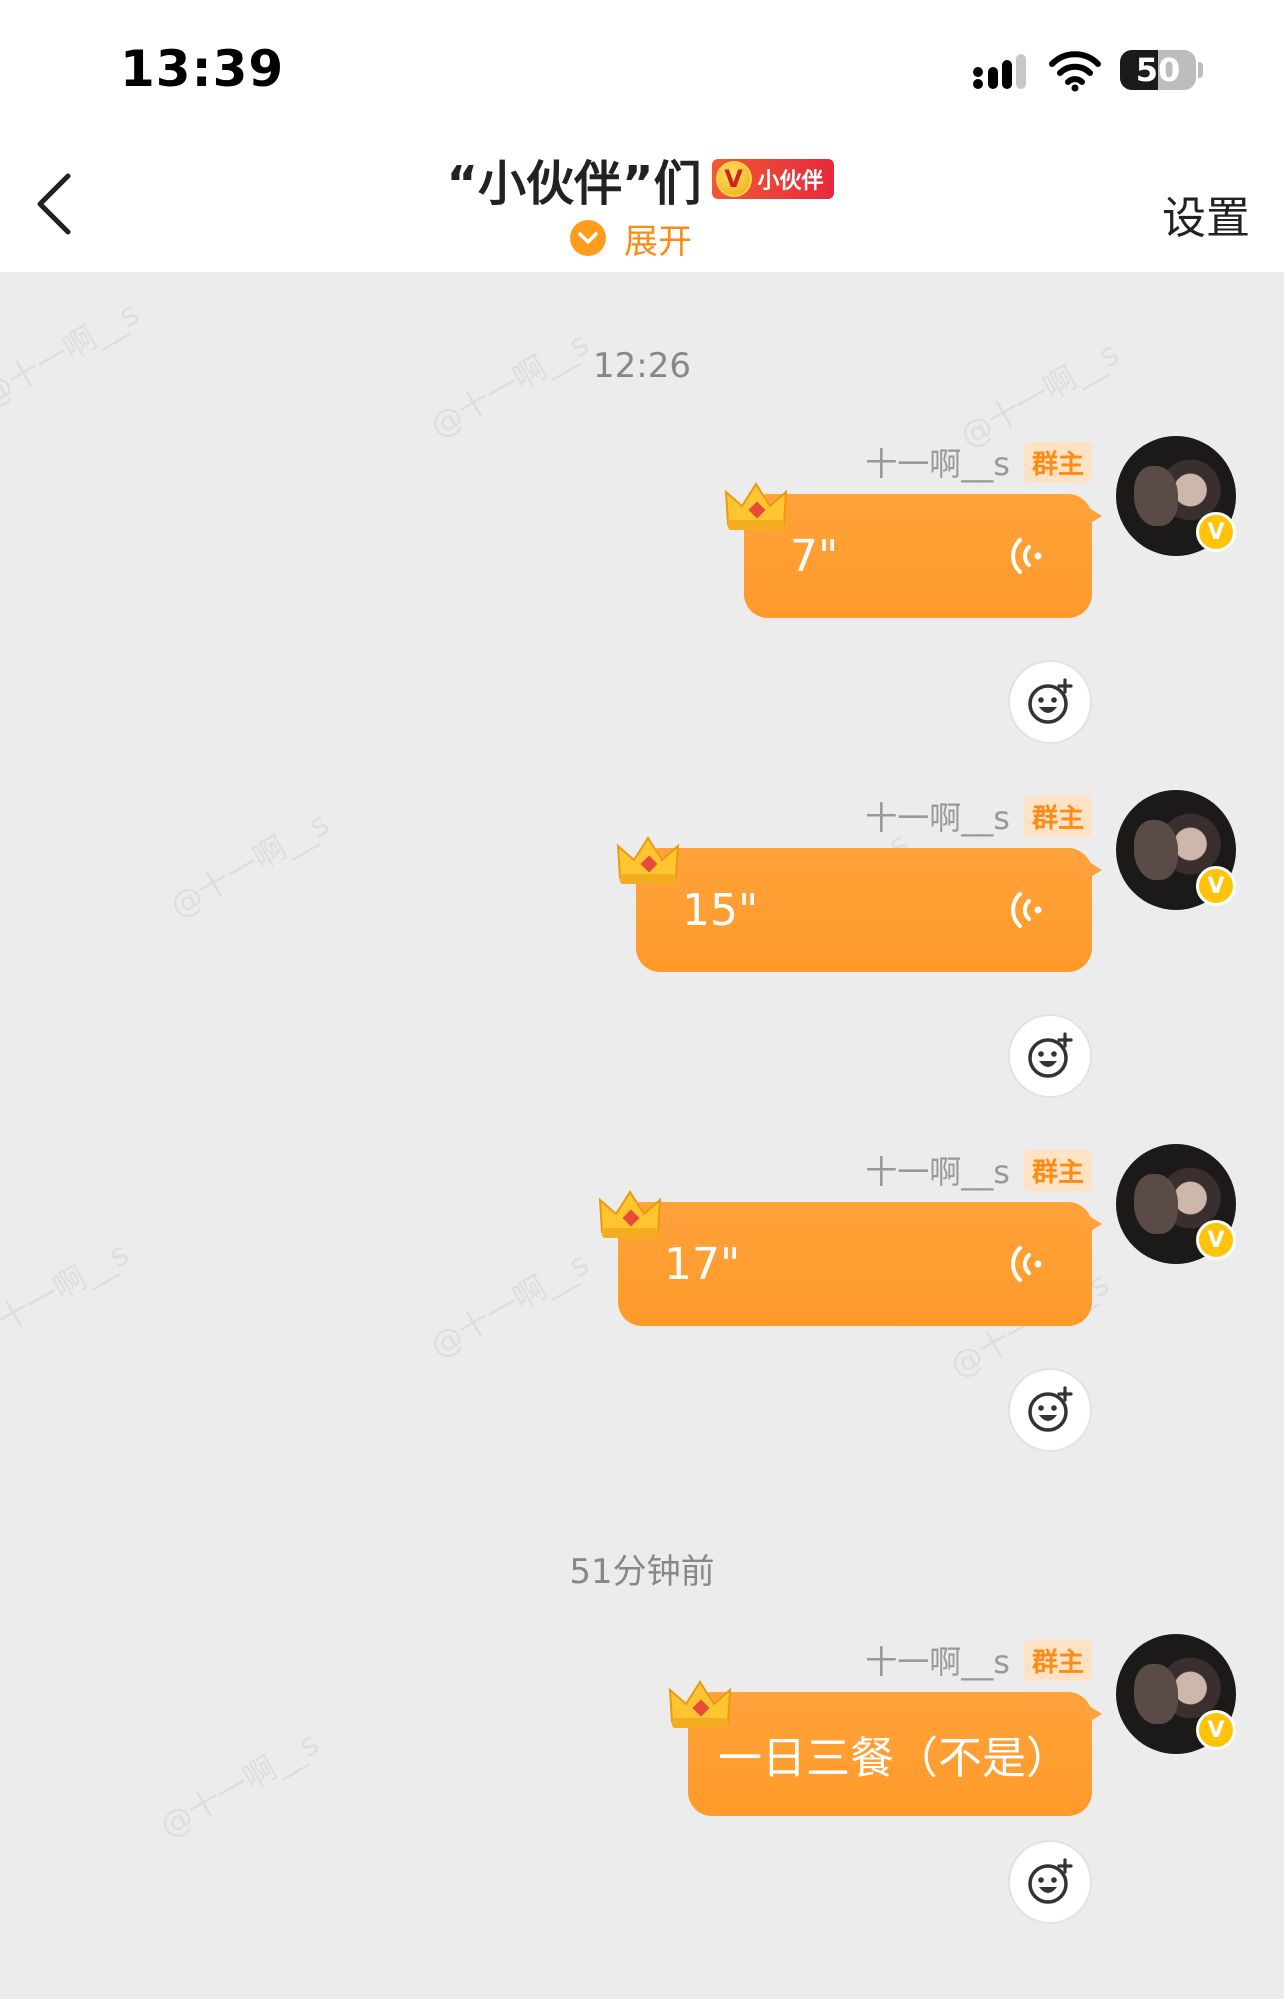 Image resolution: width=1284 pixels, height=1999 pixels. Describe the element at coordinates (658, 241) in the screenshot. I see `expand-label: 展开` at that location.